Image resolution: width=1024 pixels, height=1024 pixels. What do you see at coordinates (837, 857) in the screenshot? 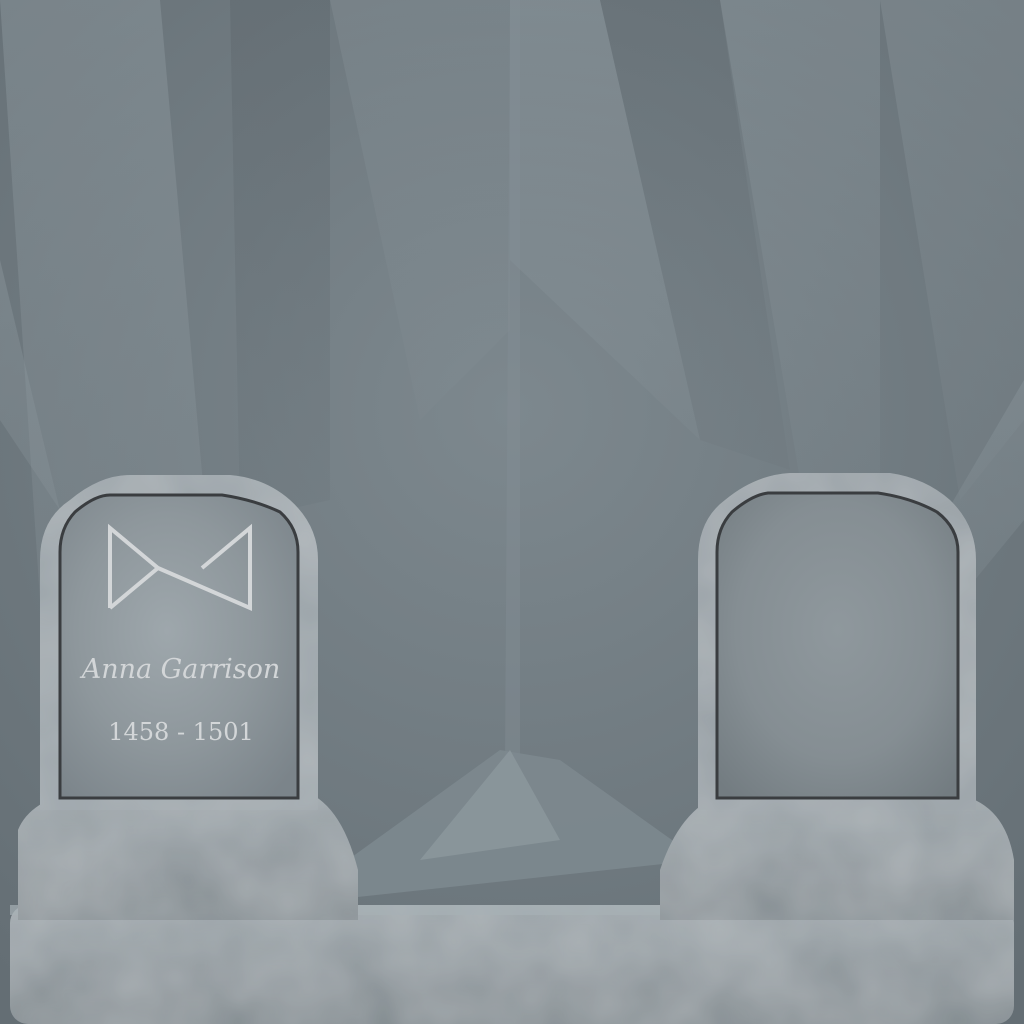
I see `headstone-plinth` at bounding box center [837, 857].